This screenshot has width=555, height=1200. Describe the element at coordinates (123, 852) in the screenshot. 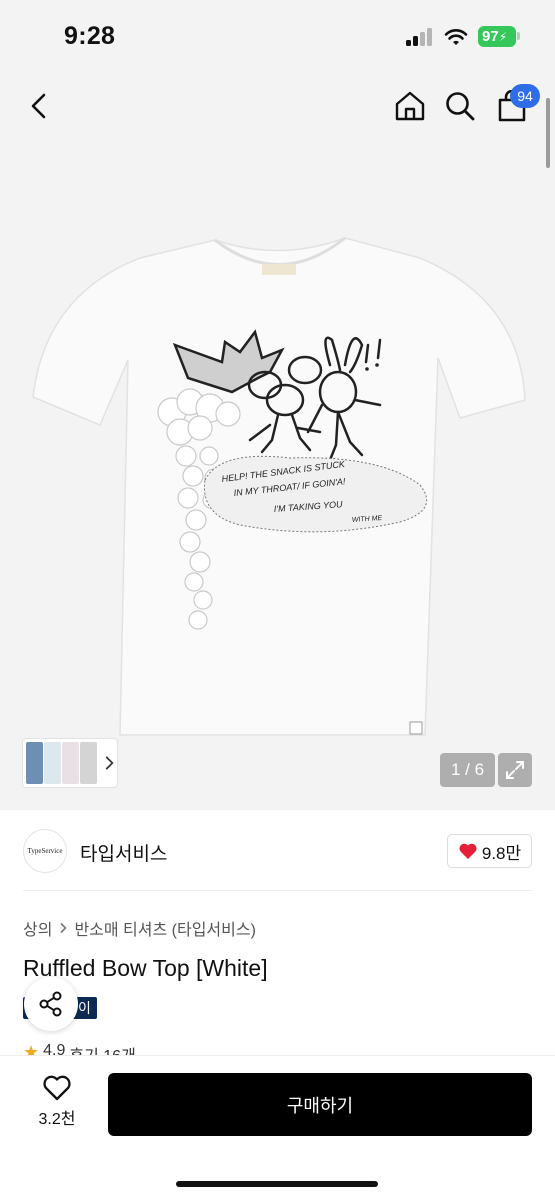

I see `brand-name: 타입서비스` at that location.